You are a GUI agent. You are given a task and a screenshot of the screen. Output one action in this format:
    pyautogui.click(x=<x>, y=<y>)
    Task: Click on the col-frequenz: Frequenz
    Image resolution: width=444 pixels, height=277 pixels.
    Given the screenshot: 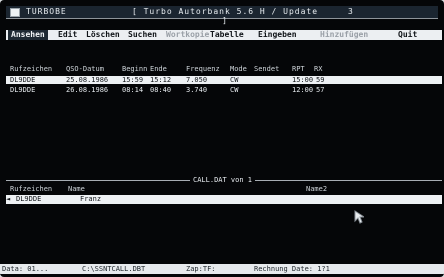 What is the action you would take?
    pyautogui.click(x=203, y=69)
    